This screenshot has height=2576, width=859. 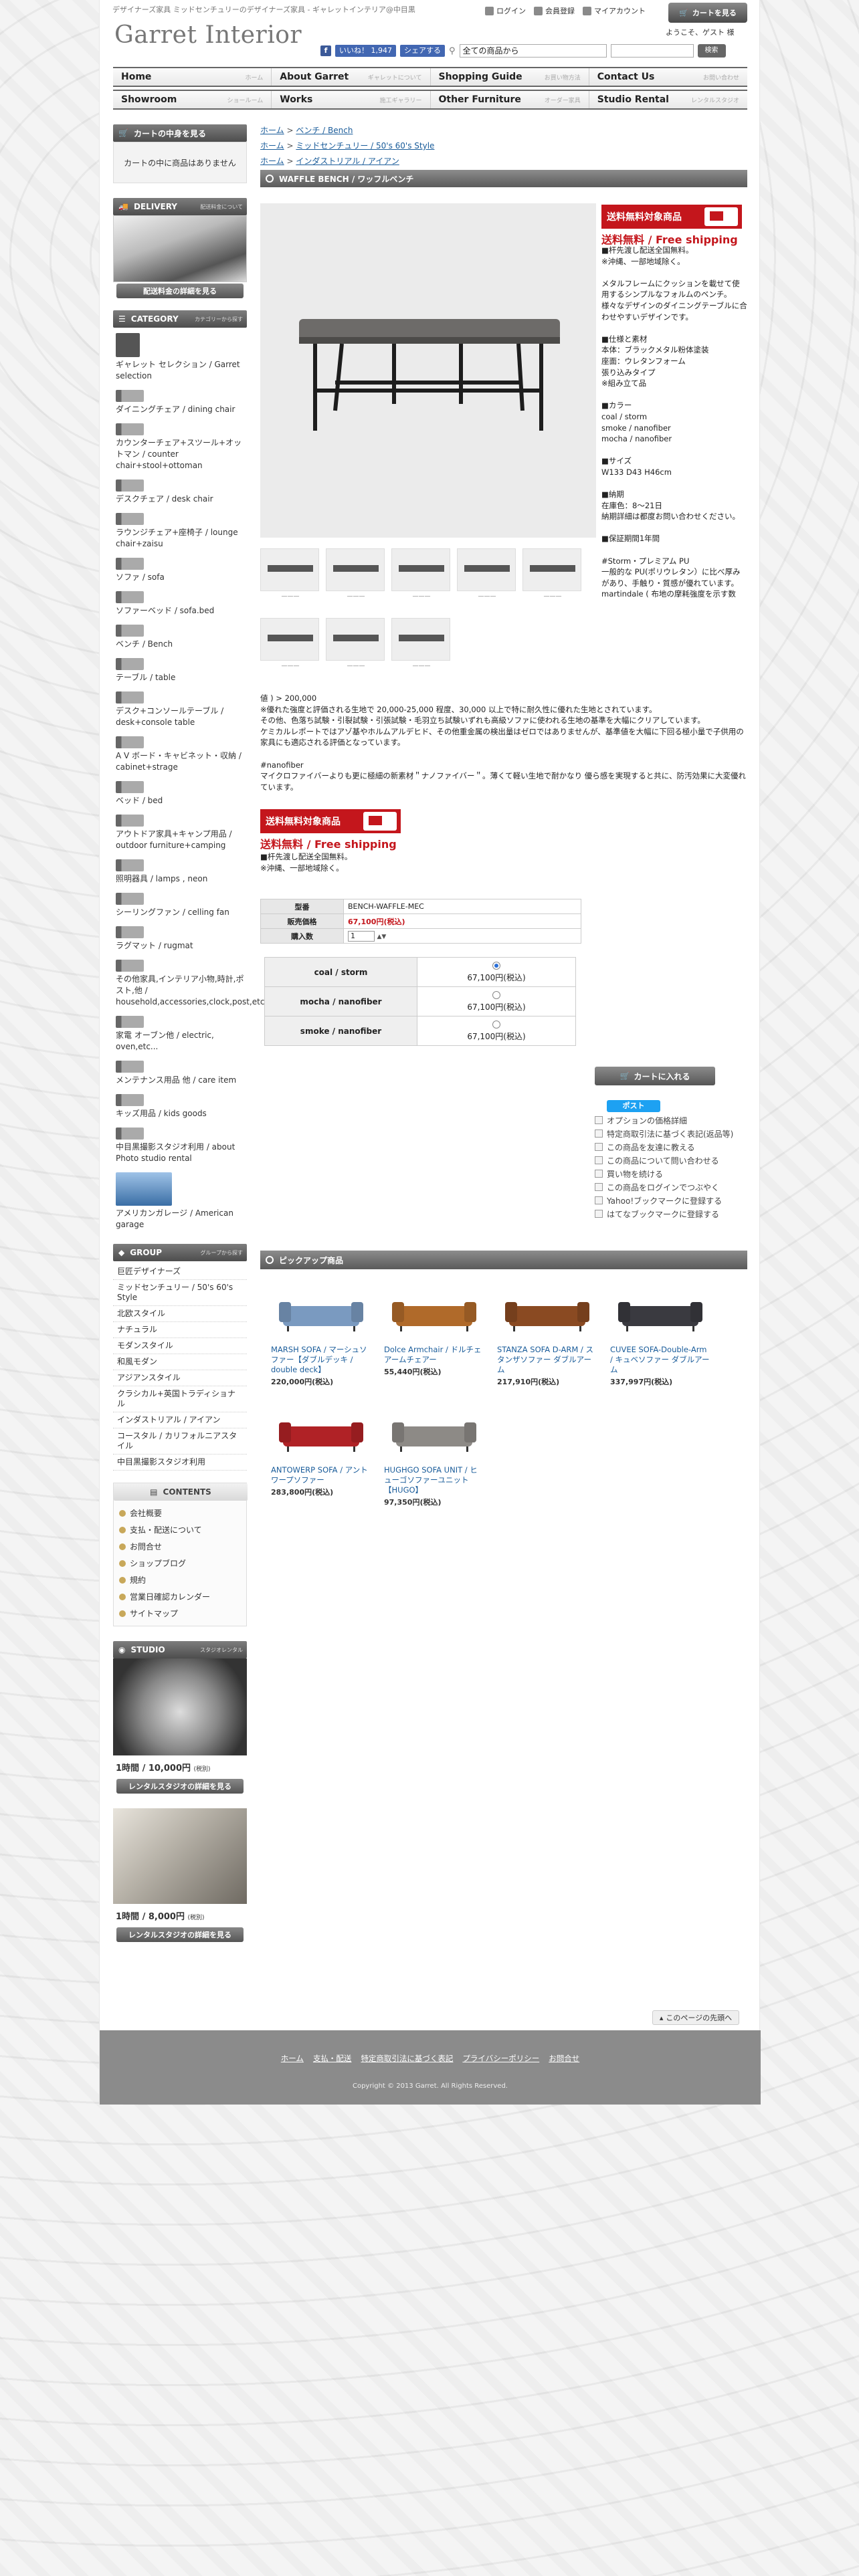 I want to click on quantity-input: 1, so click(x=361, y=936).